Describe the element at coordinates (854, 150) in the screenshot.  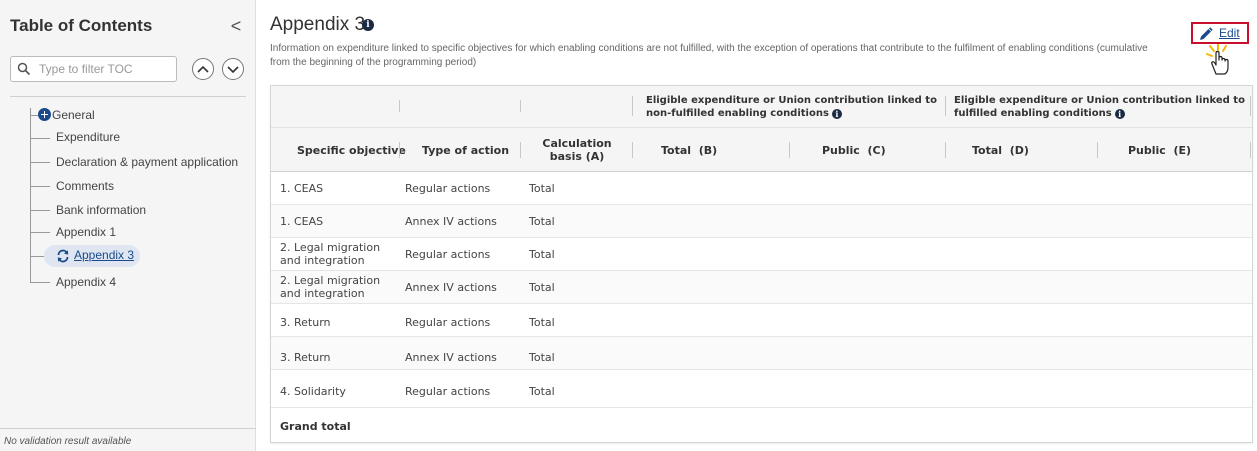
I see `column-header-public-c: Public (C)` at that location.